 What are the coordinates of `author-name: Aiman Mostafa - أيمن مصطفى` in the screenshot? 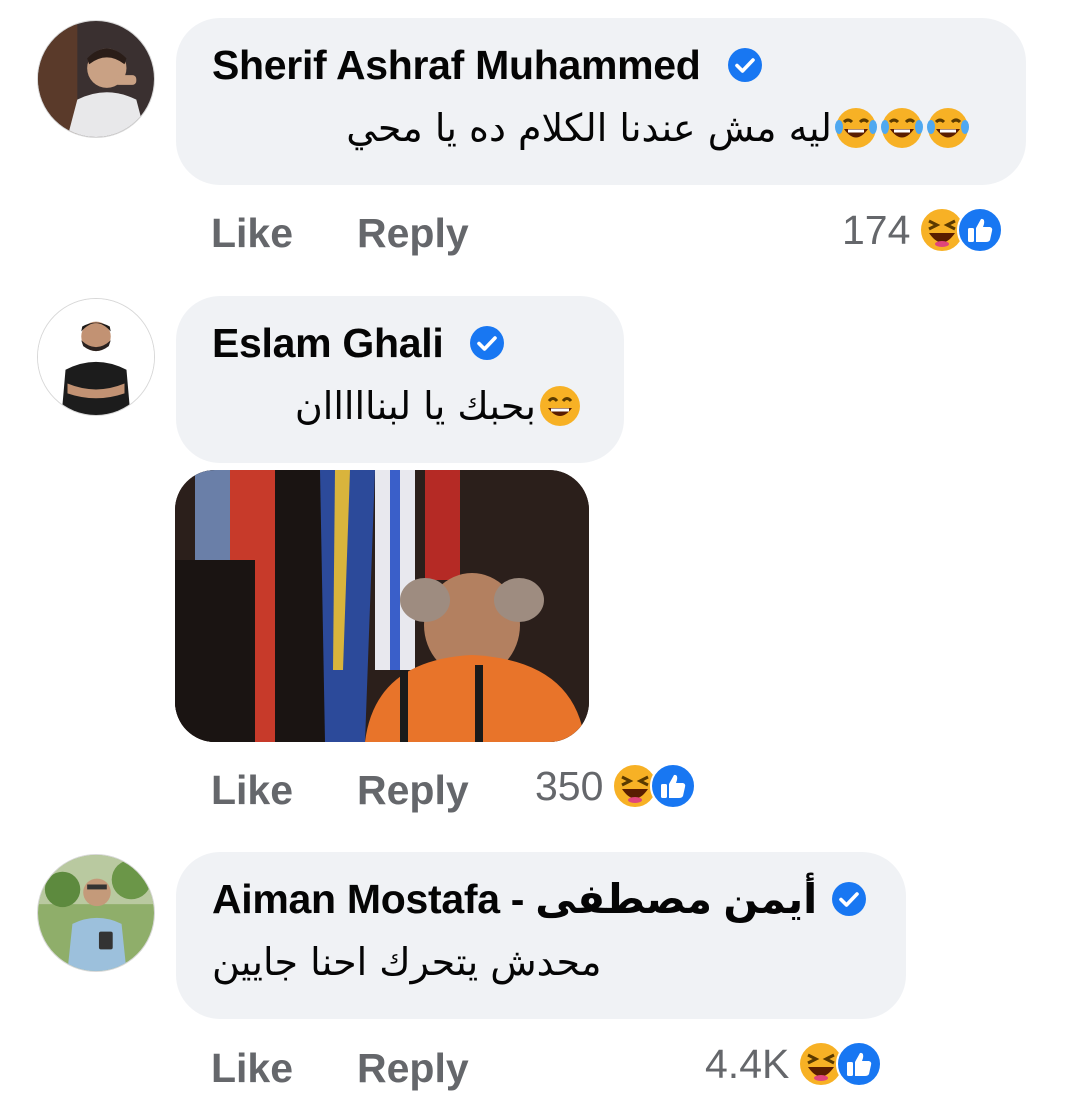 It's located at (514, 899).